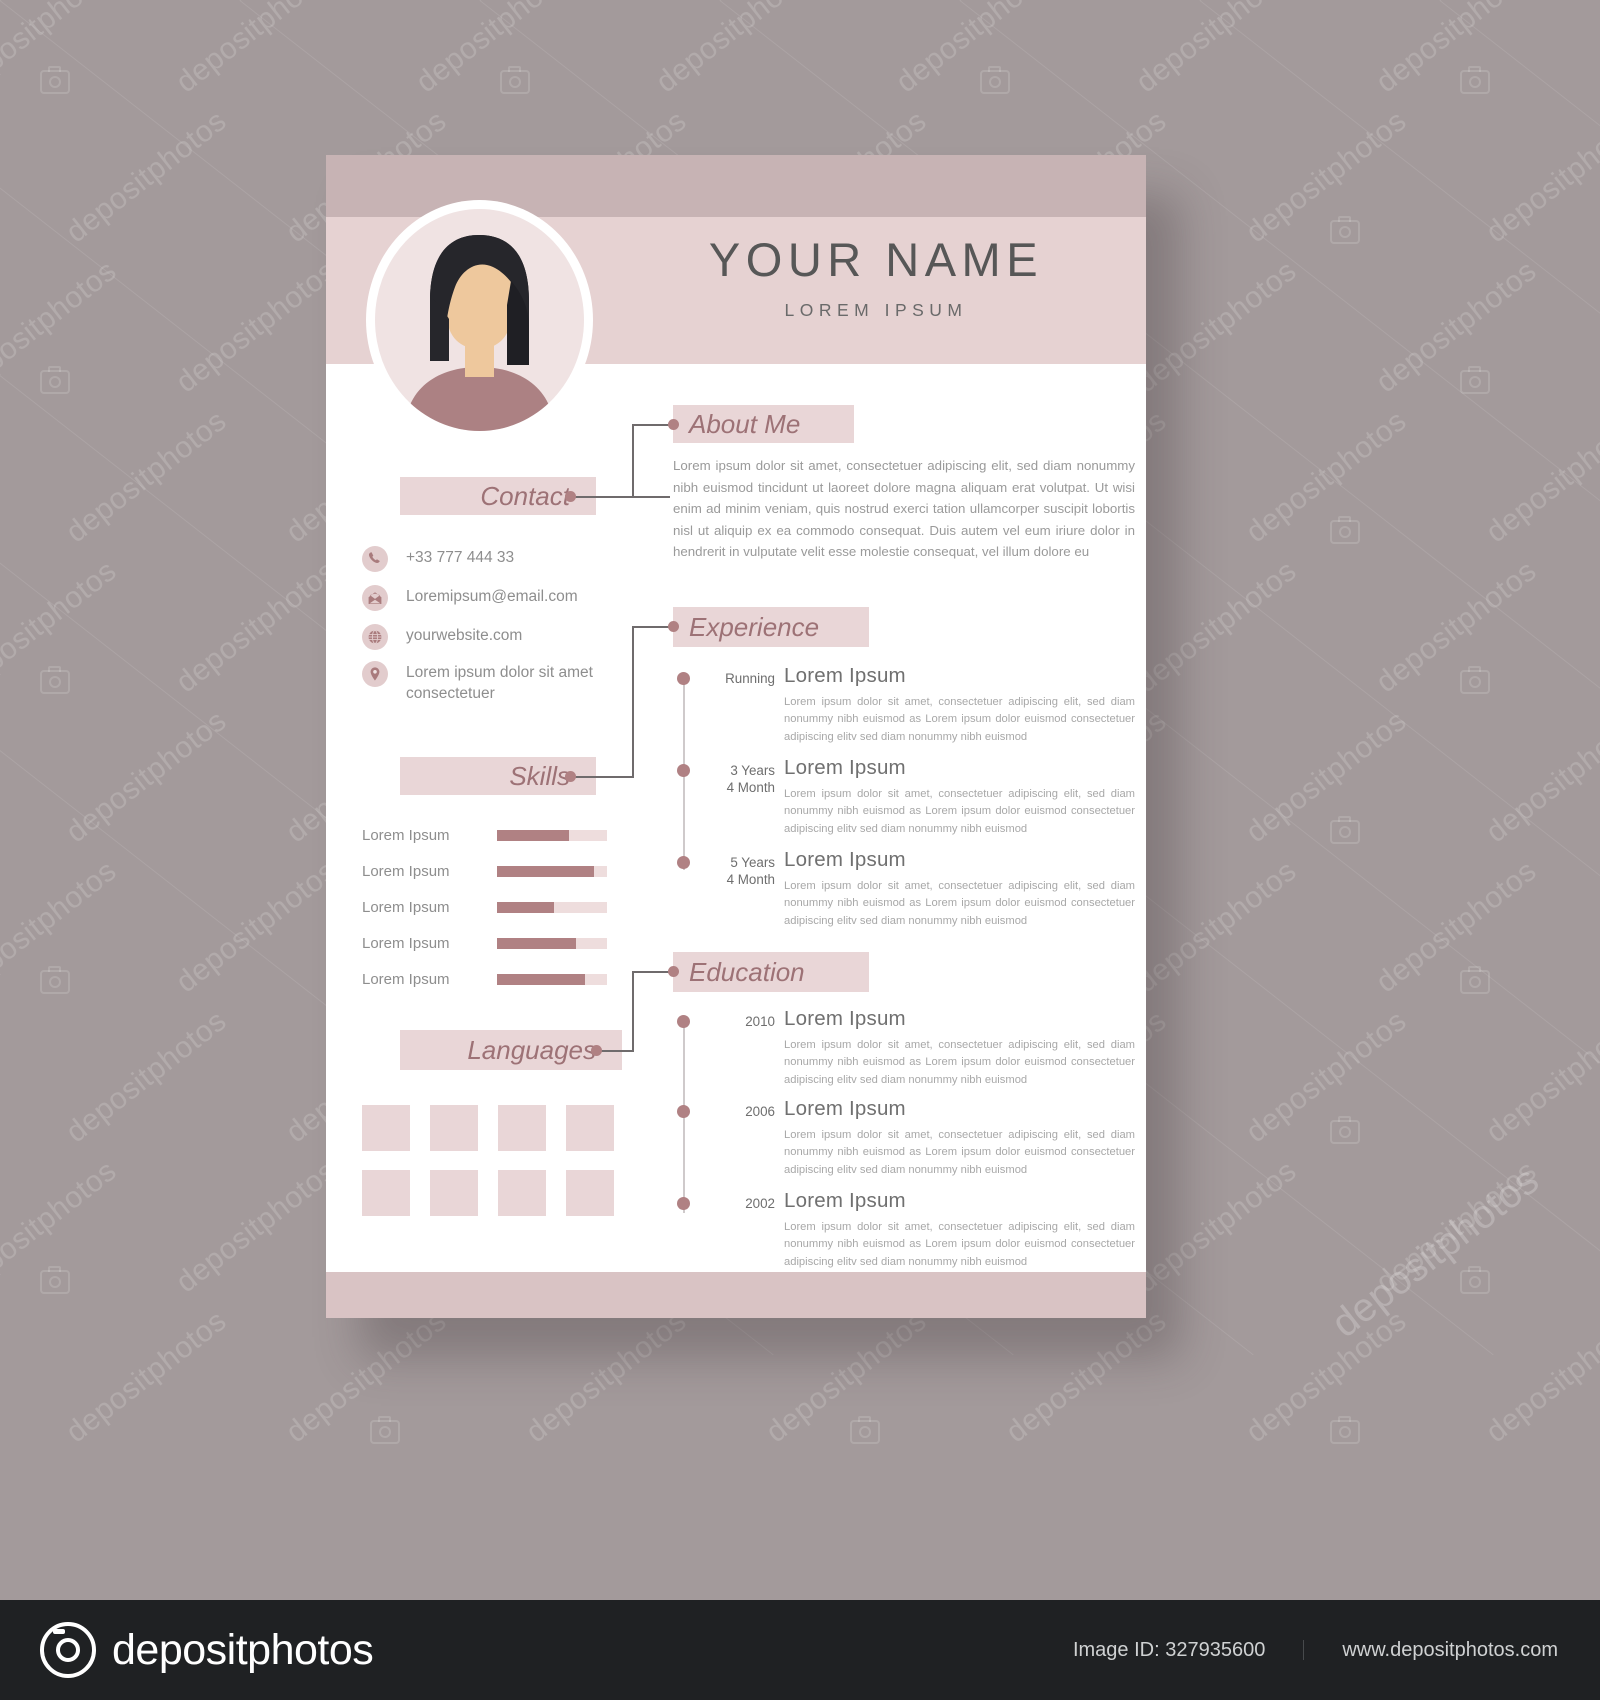 The image size is (1600, 1700). What do you see at coordinates (750, 678) in the screenshot?
I see `timeline-date: Running` at bounding box center [750, 678].